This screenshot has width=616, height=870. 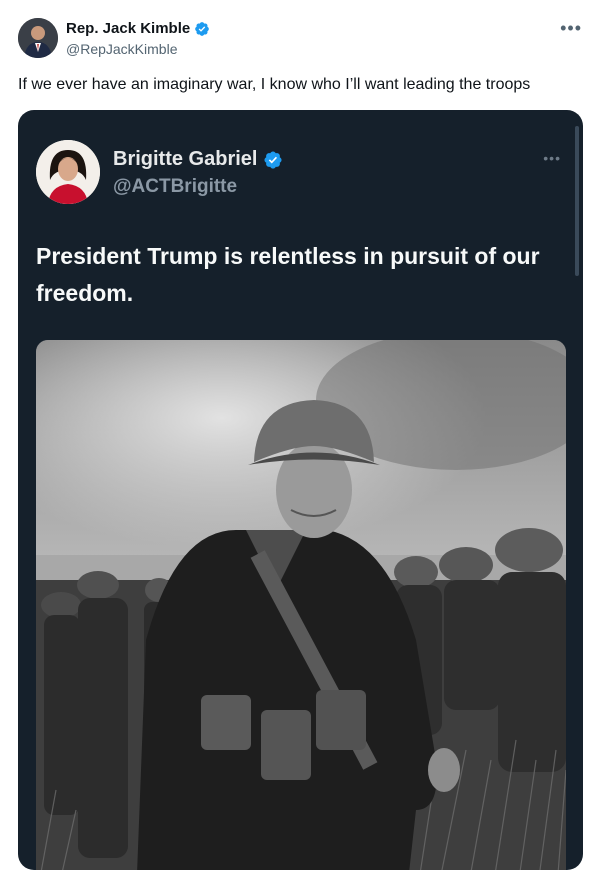 I want to click on author-handle: @RepJackKimble, so click(x=121, y=49).